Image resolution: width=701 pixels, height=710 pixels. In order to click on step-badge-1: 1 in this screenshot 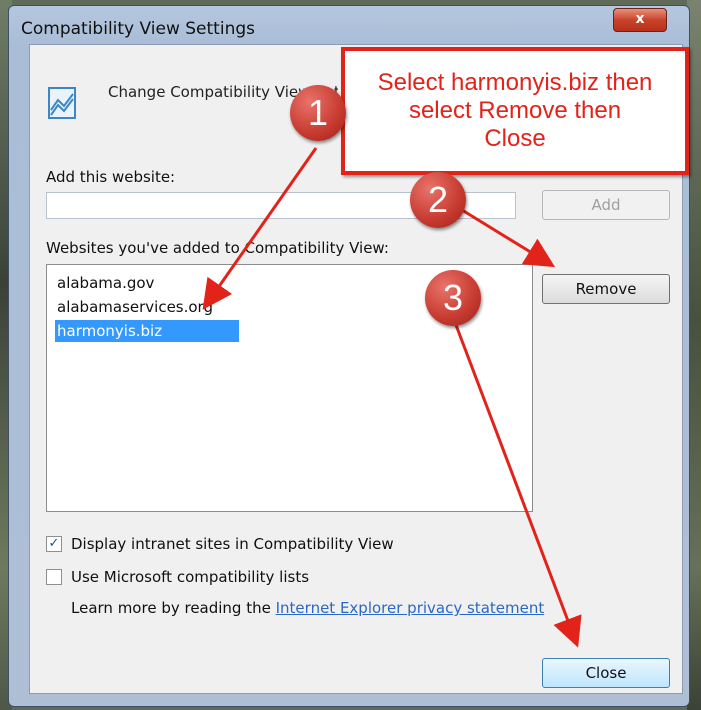, I will do `click(318, 113)`.